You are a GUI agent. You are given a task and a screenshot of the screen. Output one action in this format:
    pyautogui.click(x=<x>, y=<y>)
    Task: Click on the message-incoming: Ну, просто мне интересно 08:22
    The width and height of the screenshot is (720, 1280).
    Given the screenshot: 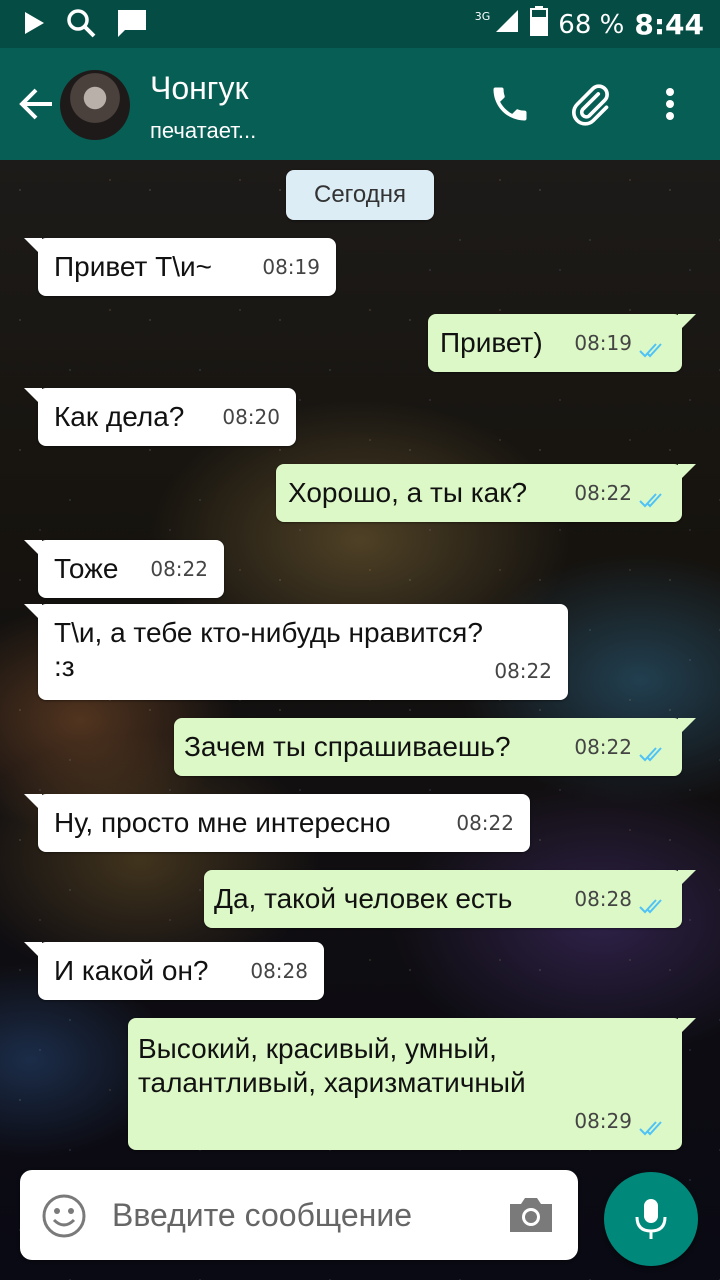 What is the action you would take?
    pyautogui.click(x=277, y=823)
    